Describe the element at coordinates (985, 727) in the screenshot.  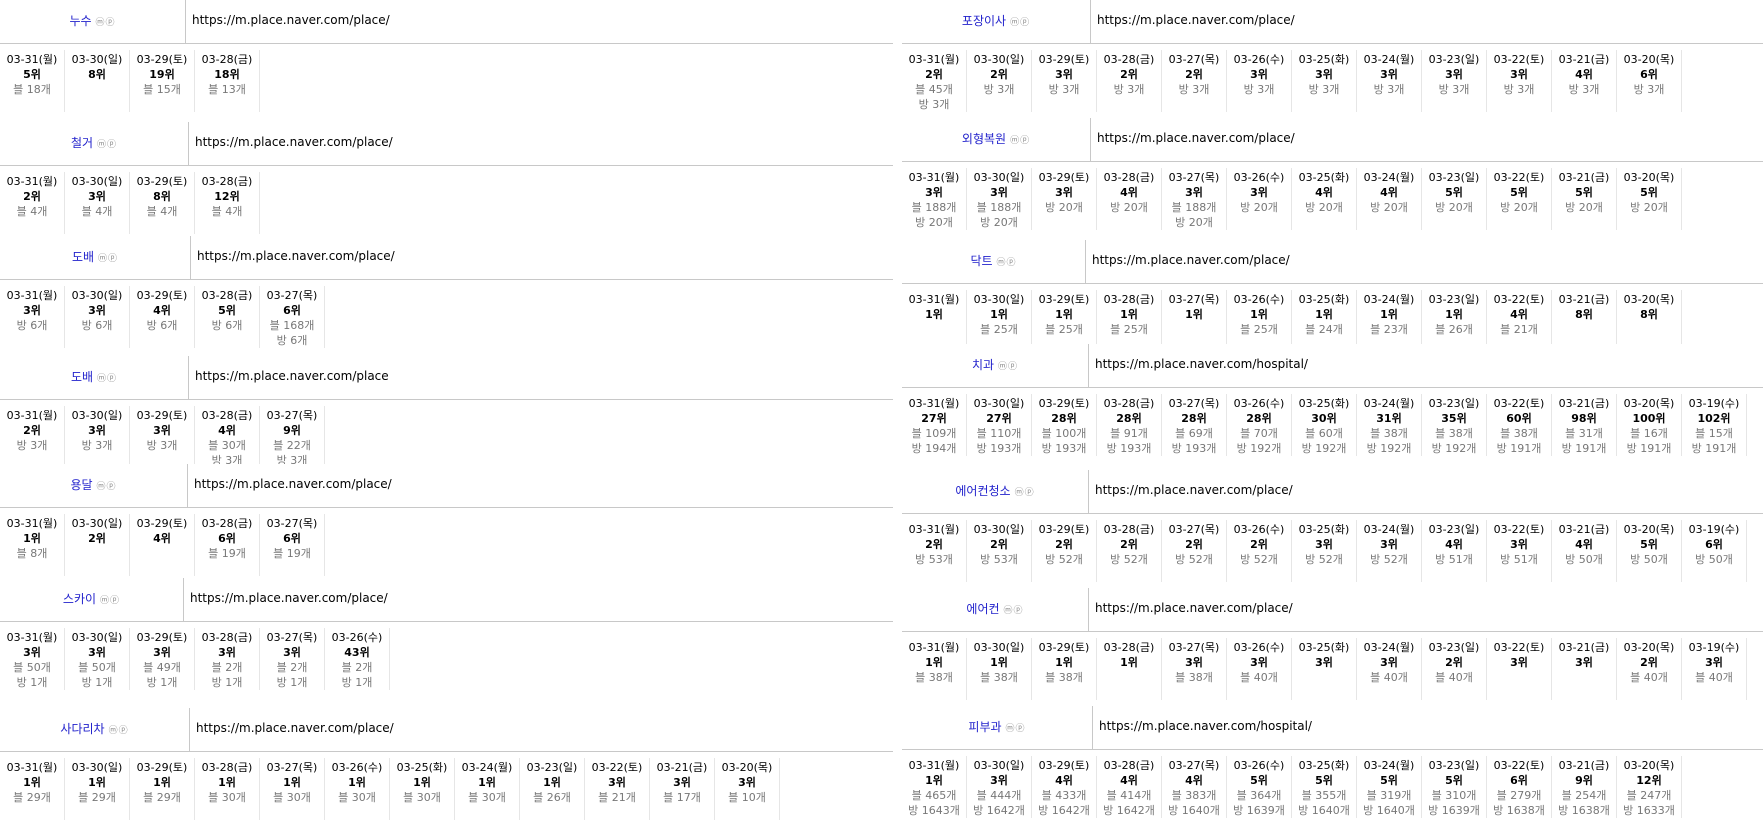
I see `keyword-label: 피부과` at that location.